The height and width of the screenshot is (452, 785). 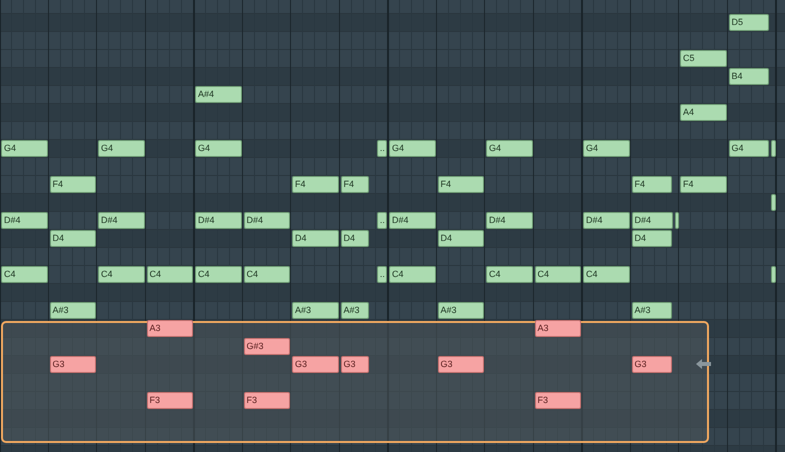 I want to click on note-block: A4, so click(x=703, y=112).